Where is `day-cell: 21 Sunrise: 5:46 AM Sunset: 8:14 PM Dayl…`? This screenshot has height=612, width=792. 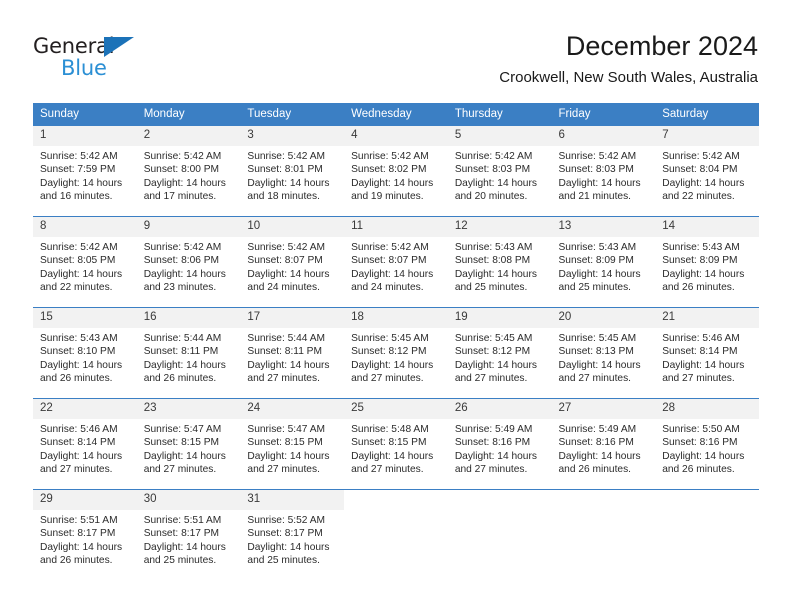 day-cell: 21 Sunrise: 5:46 AM Sunset: 8:14 PM Dayl… is located at coordinates (707, 353).